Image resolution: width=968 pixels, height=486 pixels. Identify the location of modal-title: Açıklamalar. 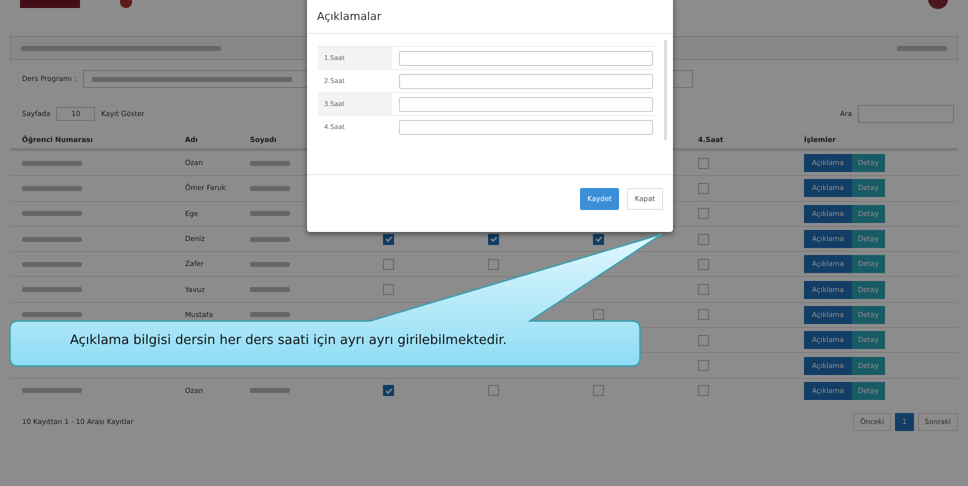
(490, 17).